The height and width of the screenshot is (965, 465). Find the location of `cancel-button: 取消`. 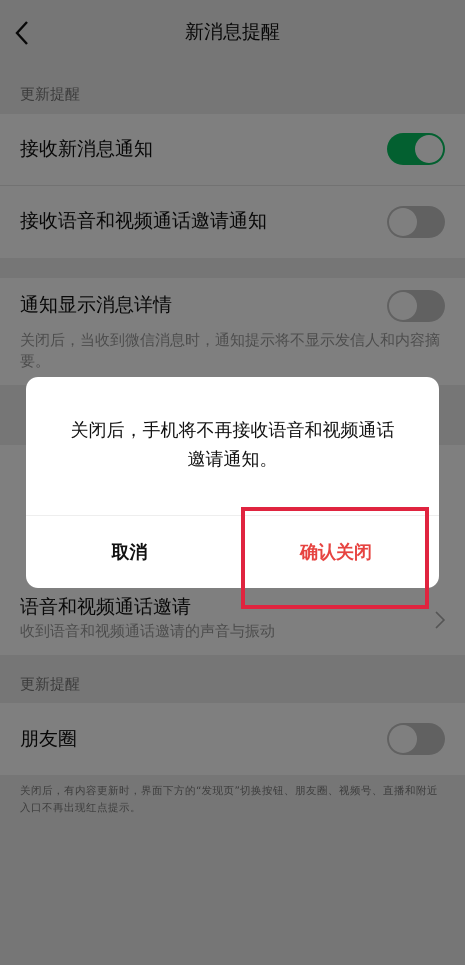

cancel-button: 取消 is located at coordinates (129, 552).